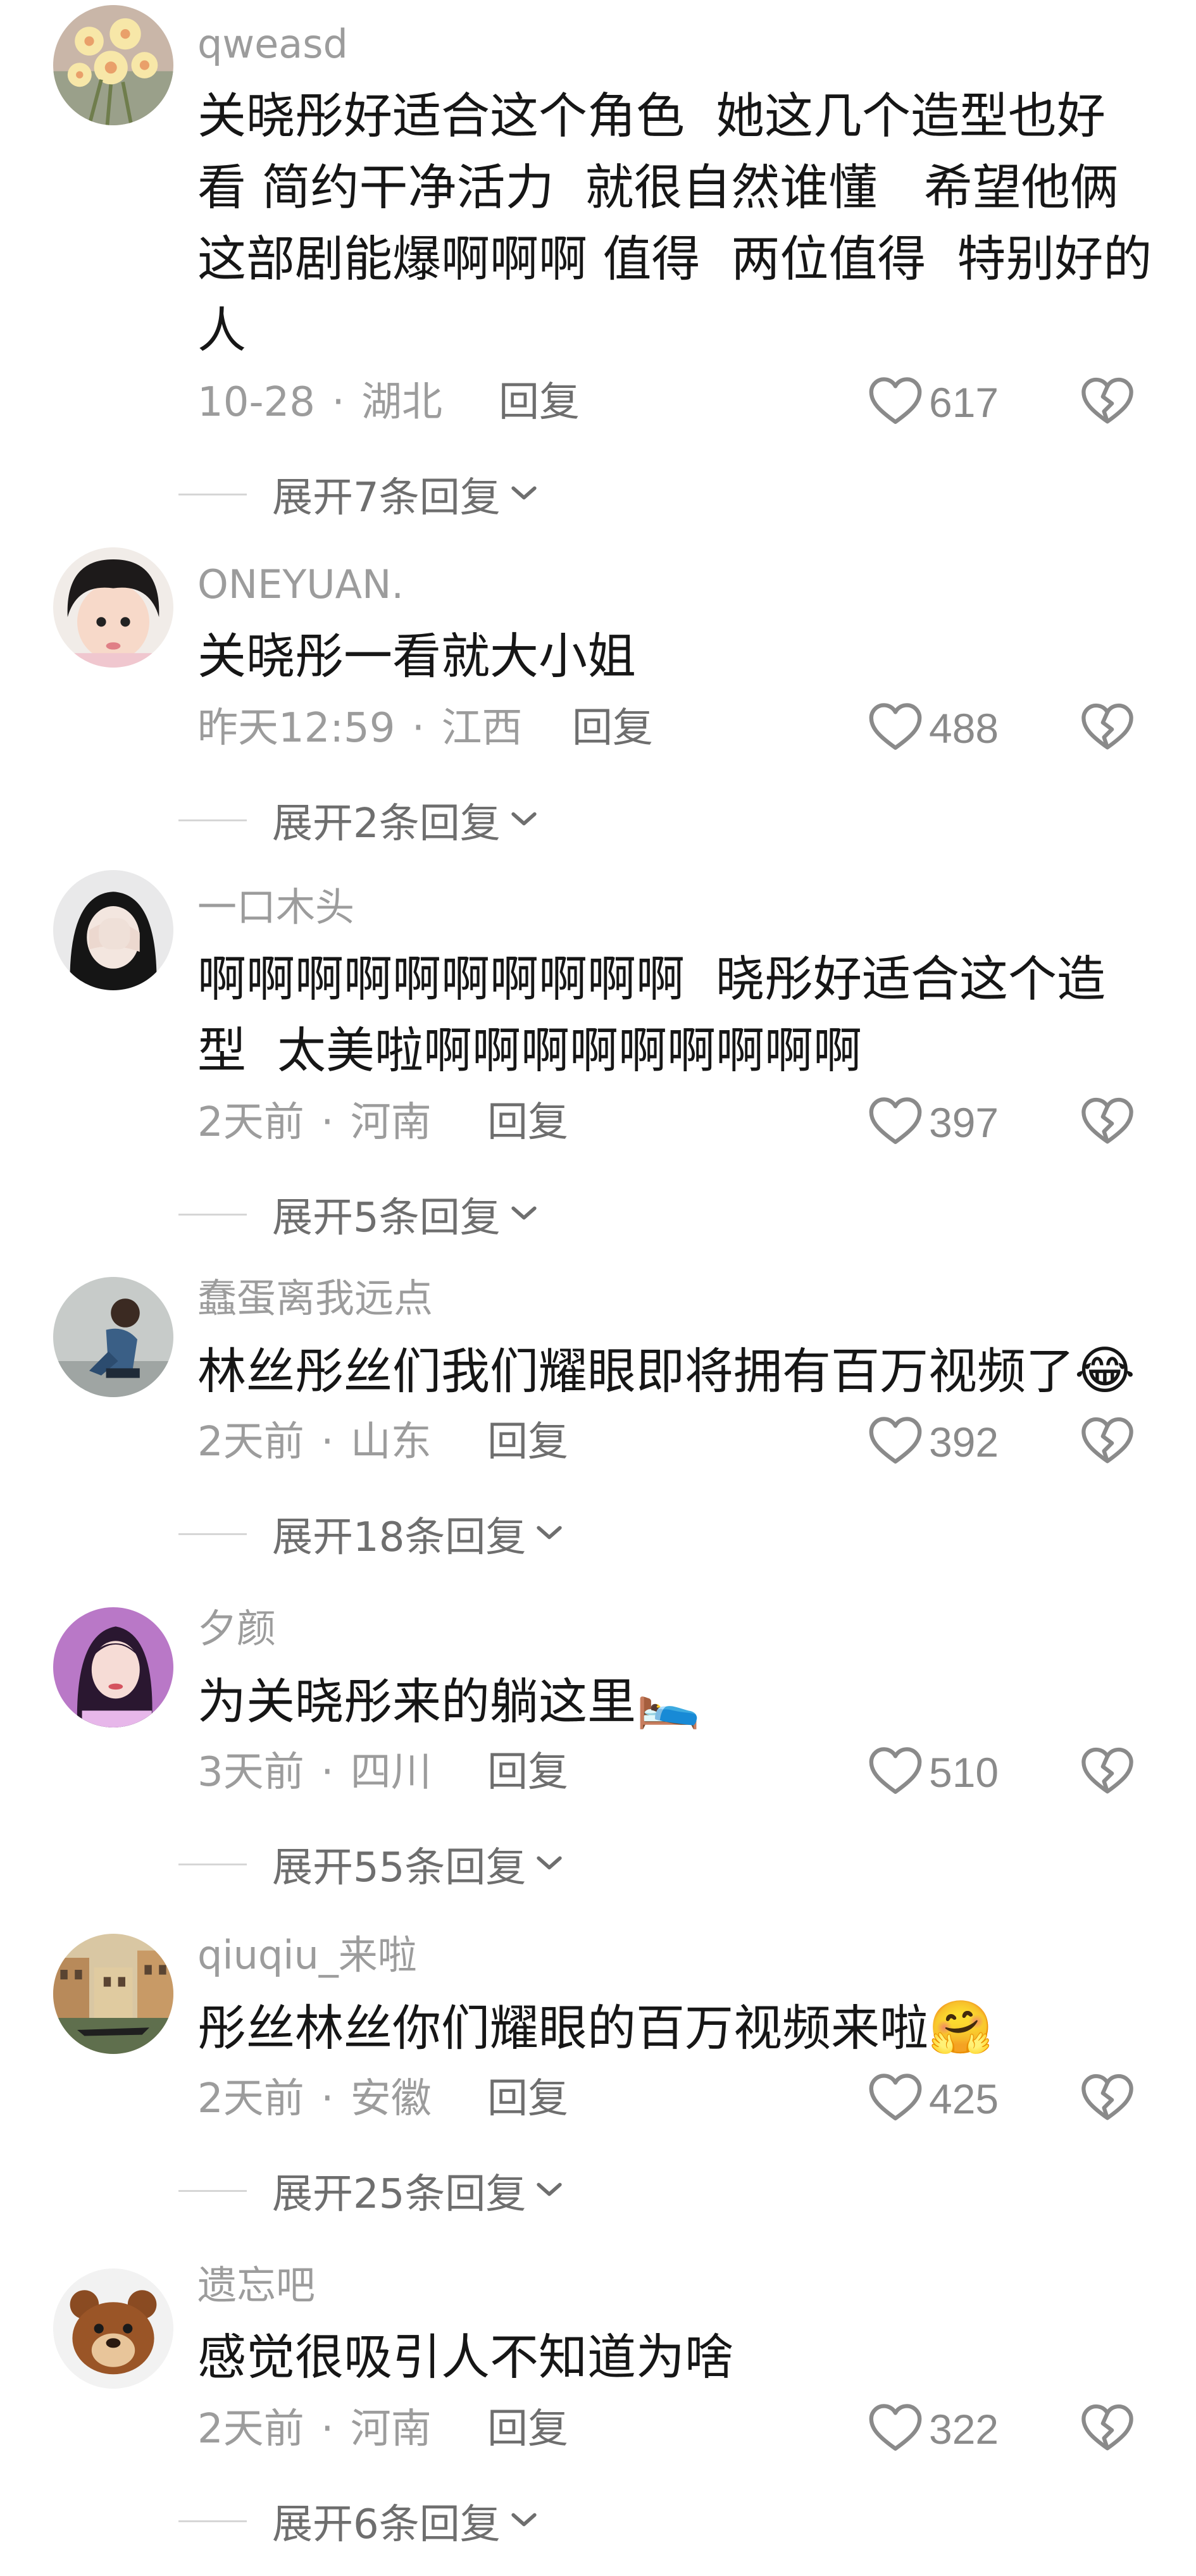 Image resolution: width=1196 pixels, height=2576 pixels. What do you see at coordinates (319, 403) in the screenshot?
I see `comment-meta: 10-28 · 湖北` at bounding box center [319, 403].